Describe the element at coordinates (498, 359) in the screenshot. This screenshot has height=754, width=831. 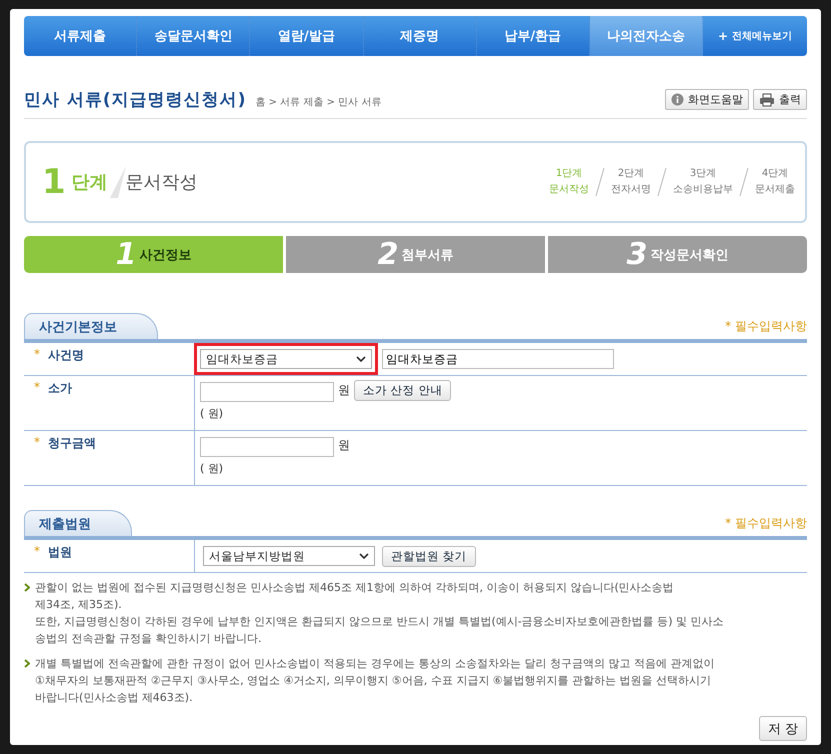
I see `text-input: 임대차보증금` at that location.